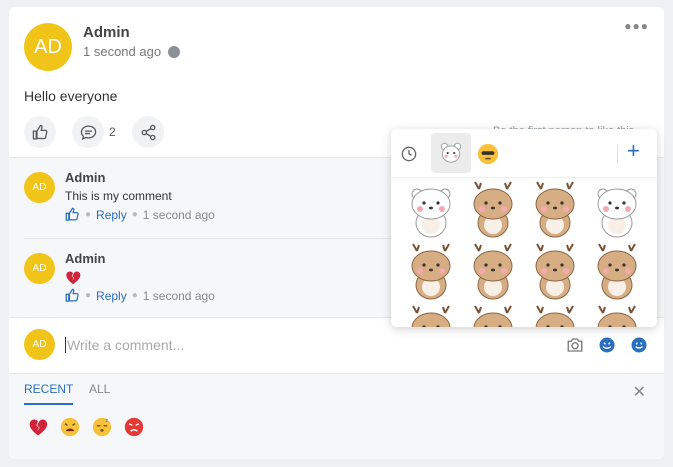 The image size is (673, 467). I want to click on comment-count: 2, so click(112, 132).